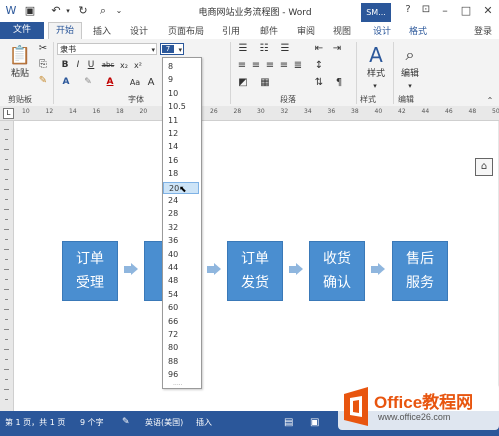 The width and height of the screenshot is (499, 436). I want to click on help-button: ?, so click(408, 9).